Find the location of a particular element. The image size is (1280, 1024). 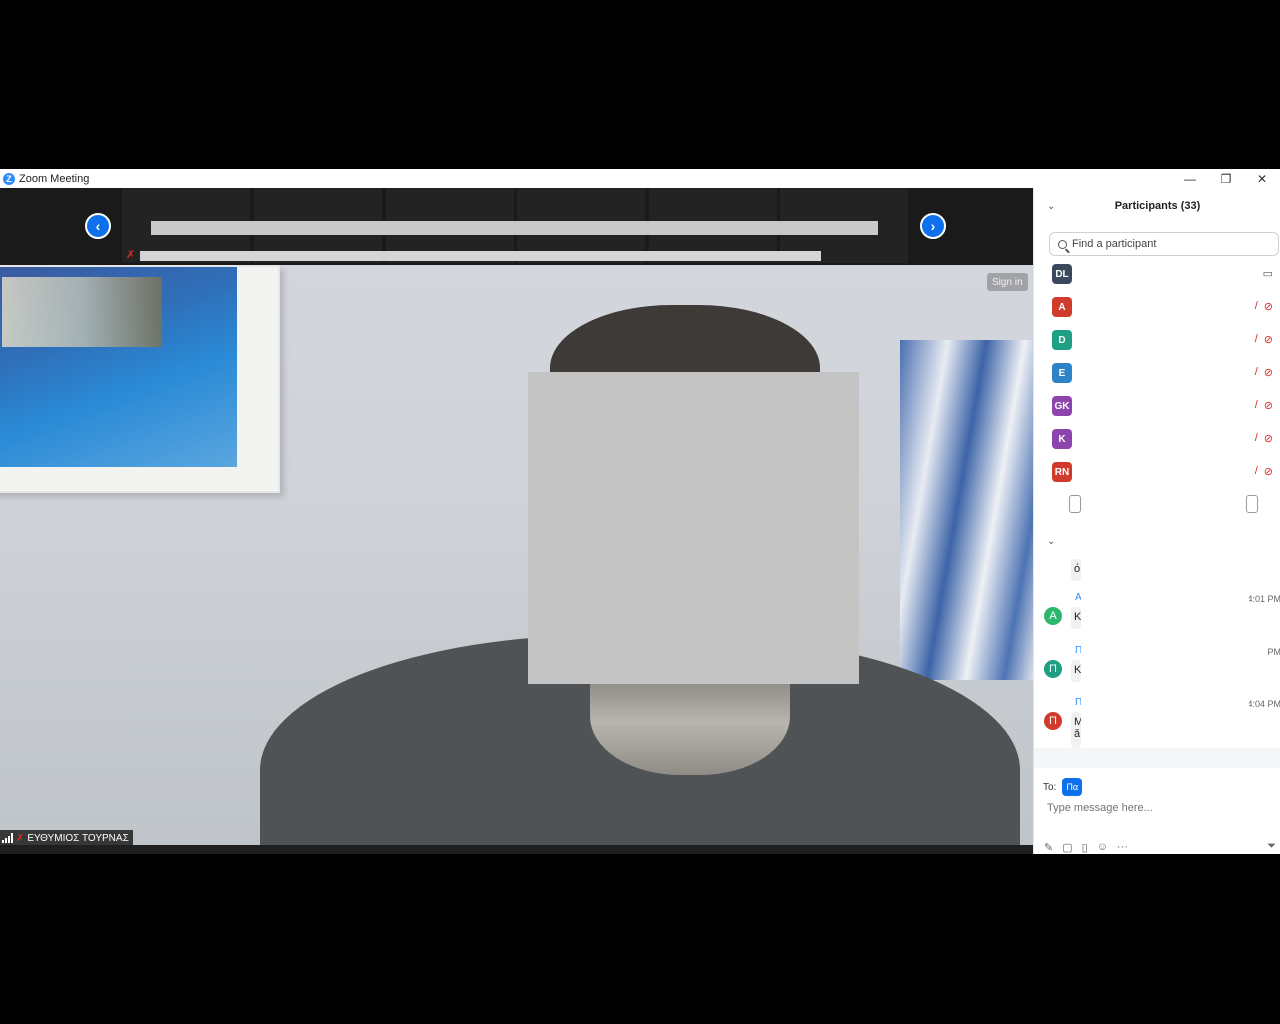

painting-boat is located at coordinates (82, 312).